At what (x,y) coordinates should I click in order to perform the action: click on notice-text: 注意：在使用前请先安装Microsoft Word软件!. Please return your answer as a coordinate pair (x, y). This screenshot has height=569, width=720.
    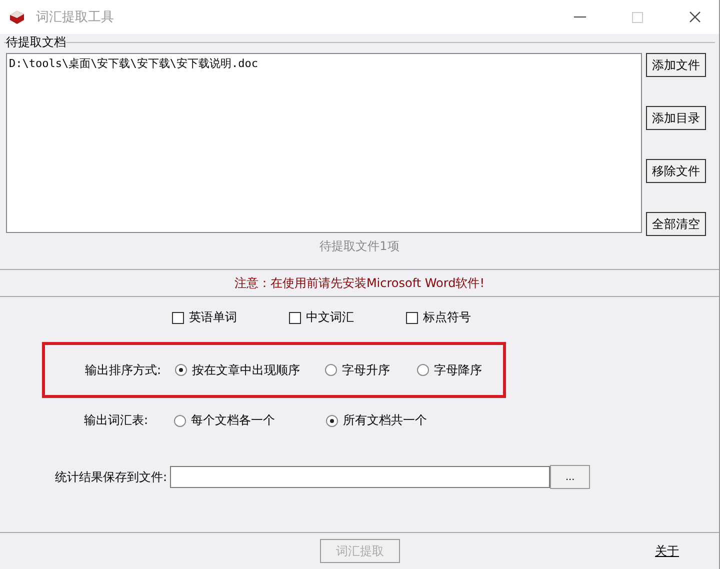
    Looking at the image, I should click on (359, 283).